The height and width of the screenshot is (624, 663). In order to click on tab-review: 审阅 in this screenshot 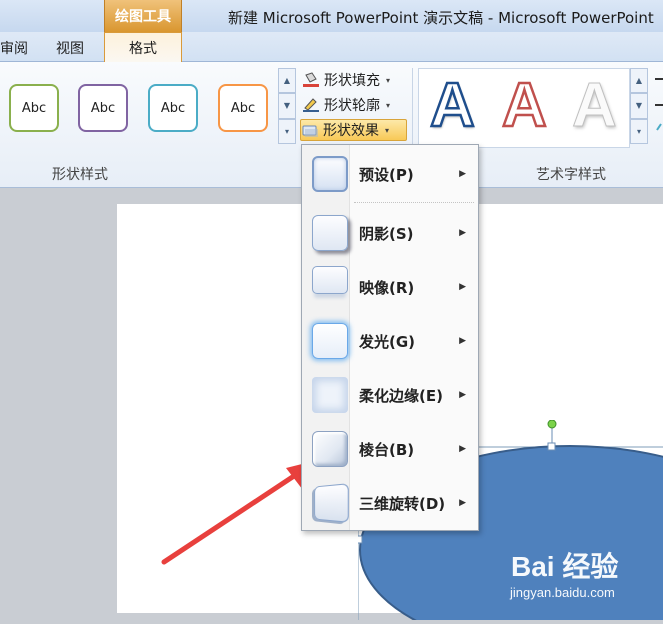, I will do `click(14, 48)`.